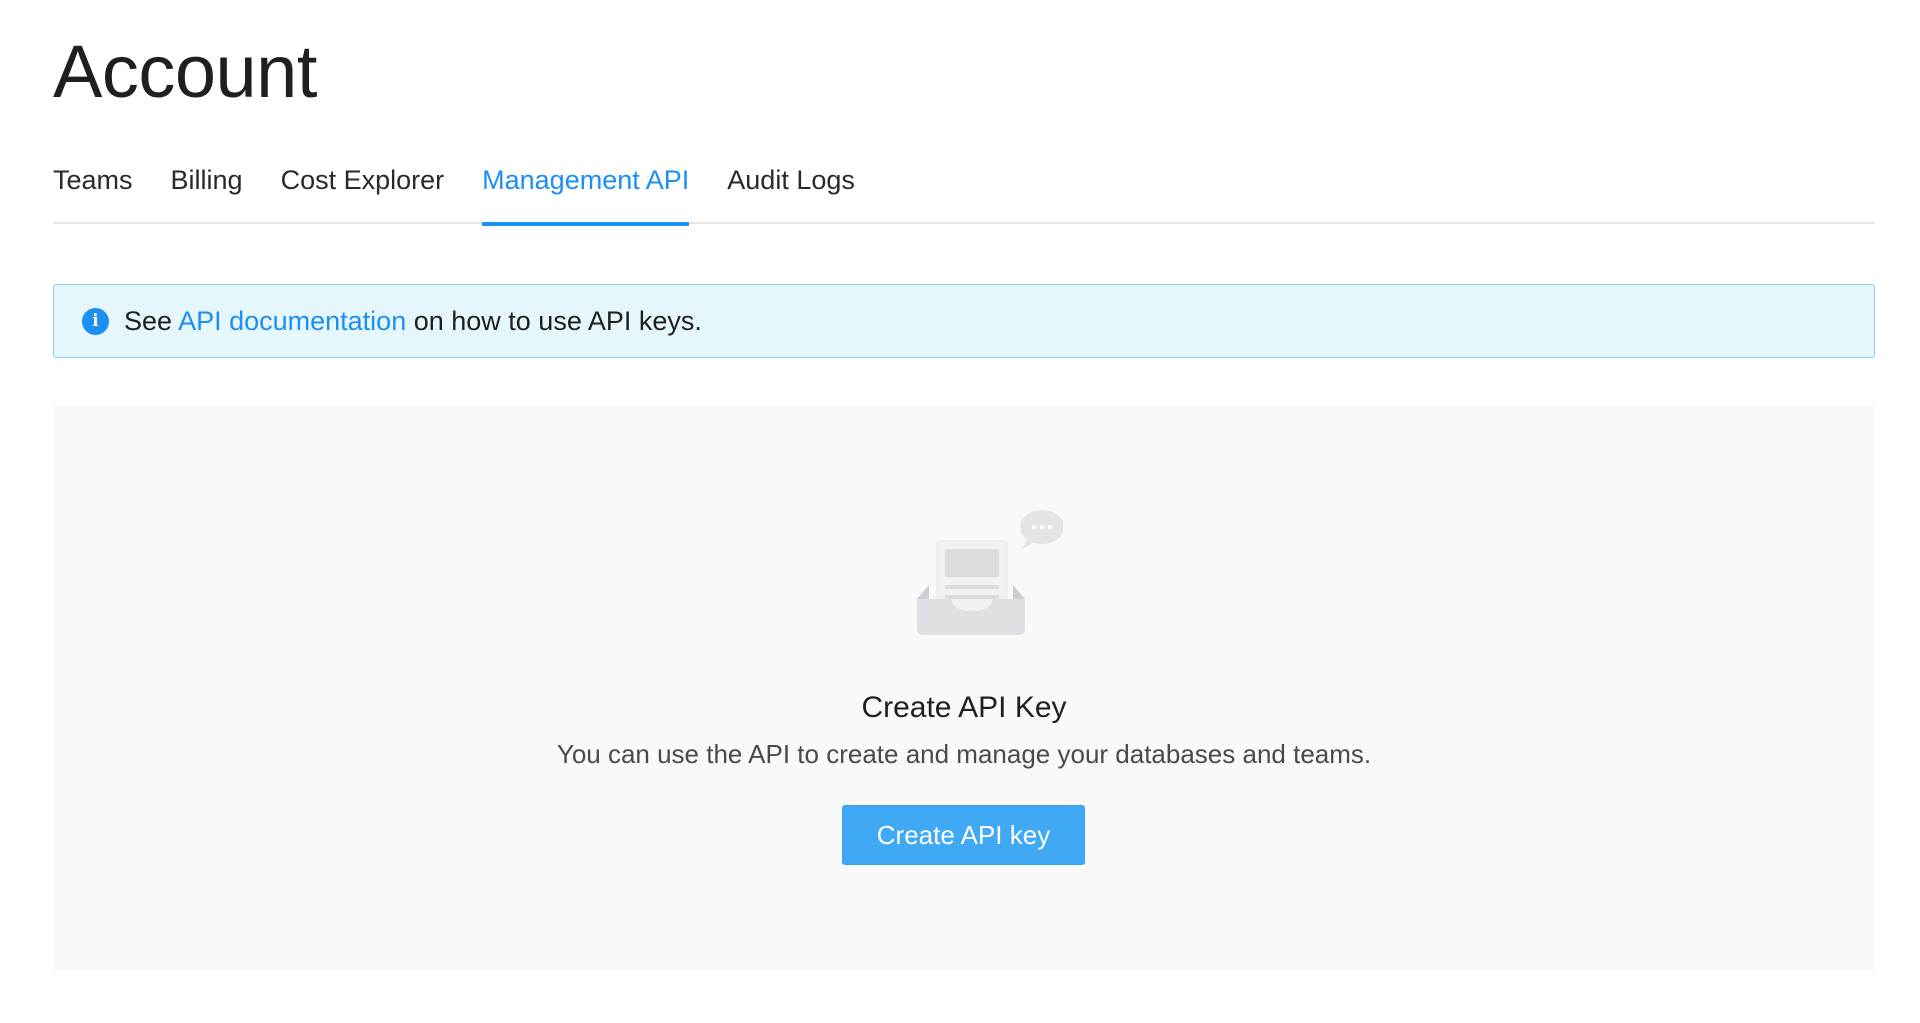 The height and width of the screenshot is (1023, 1920). I want to click on tab-teams: Teams, so click(93, 188).